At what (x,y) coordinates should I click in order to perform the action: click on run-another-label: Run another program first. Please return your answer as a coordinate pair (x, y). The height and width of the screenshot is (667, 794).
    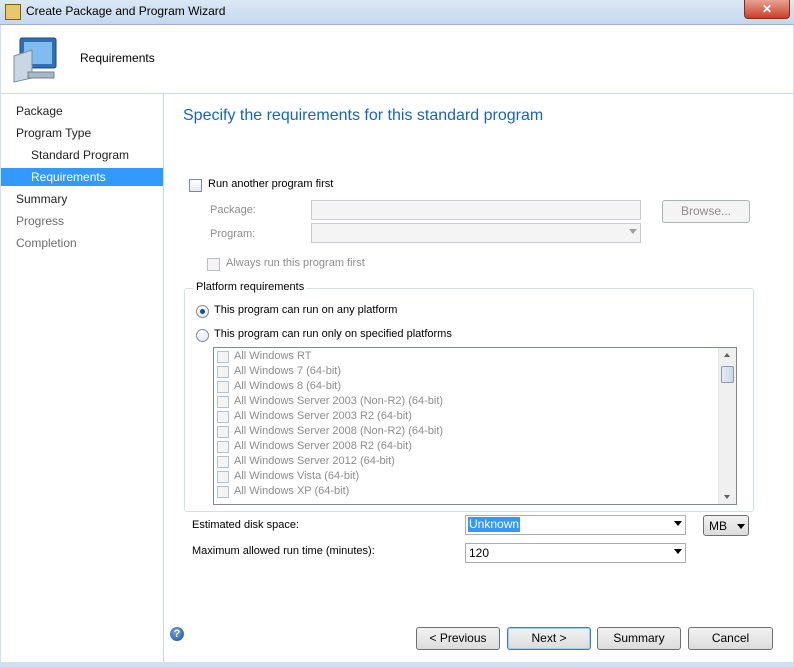
    Looking at the image, I should click on (271, 184).